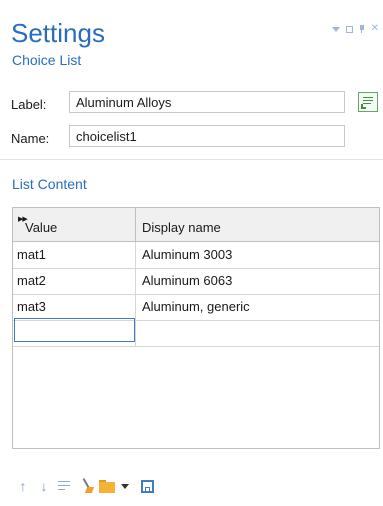 The width and height of the screenshot is (383, 506). Describe the element at coordinates (257, 281) in the screenshot. I see `display-name-cell: Aluminum 6063` at that location.